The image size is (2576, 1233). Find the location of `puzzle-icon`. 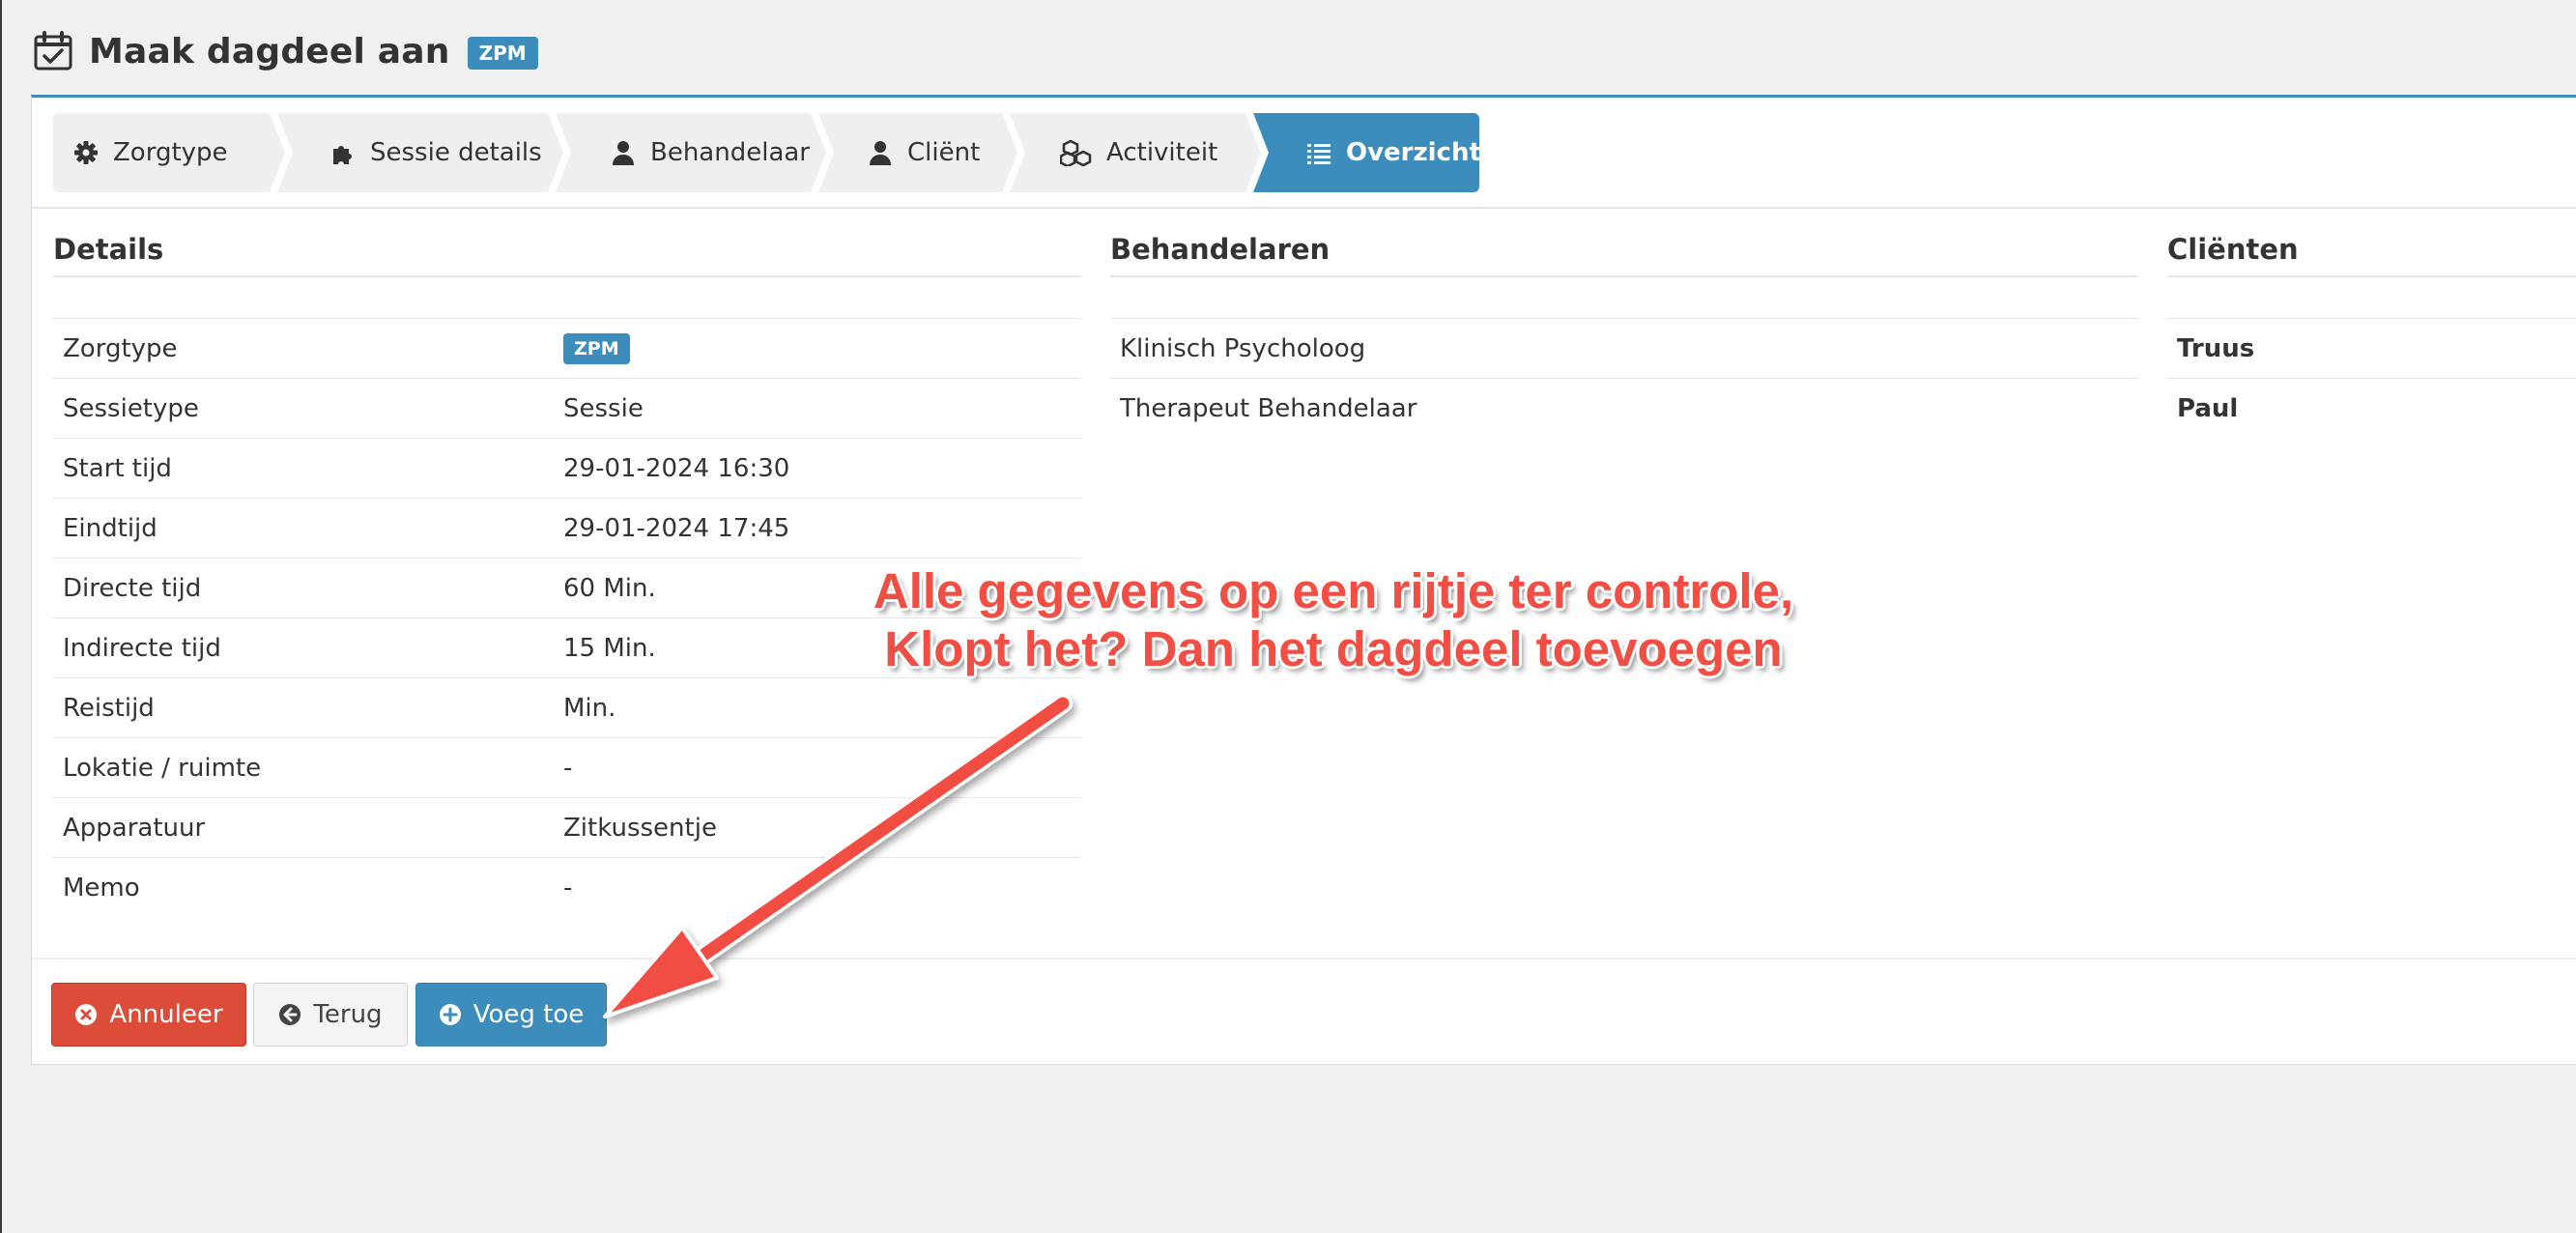

puzzle-icon is located at coordinates (343, 152).